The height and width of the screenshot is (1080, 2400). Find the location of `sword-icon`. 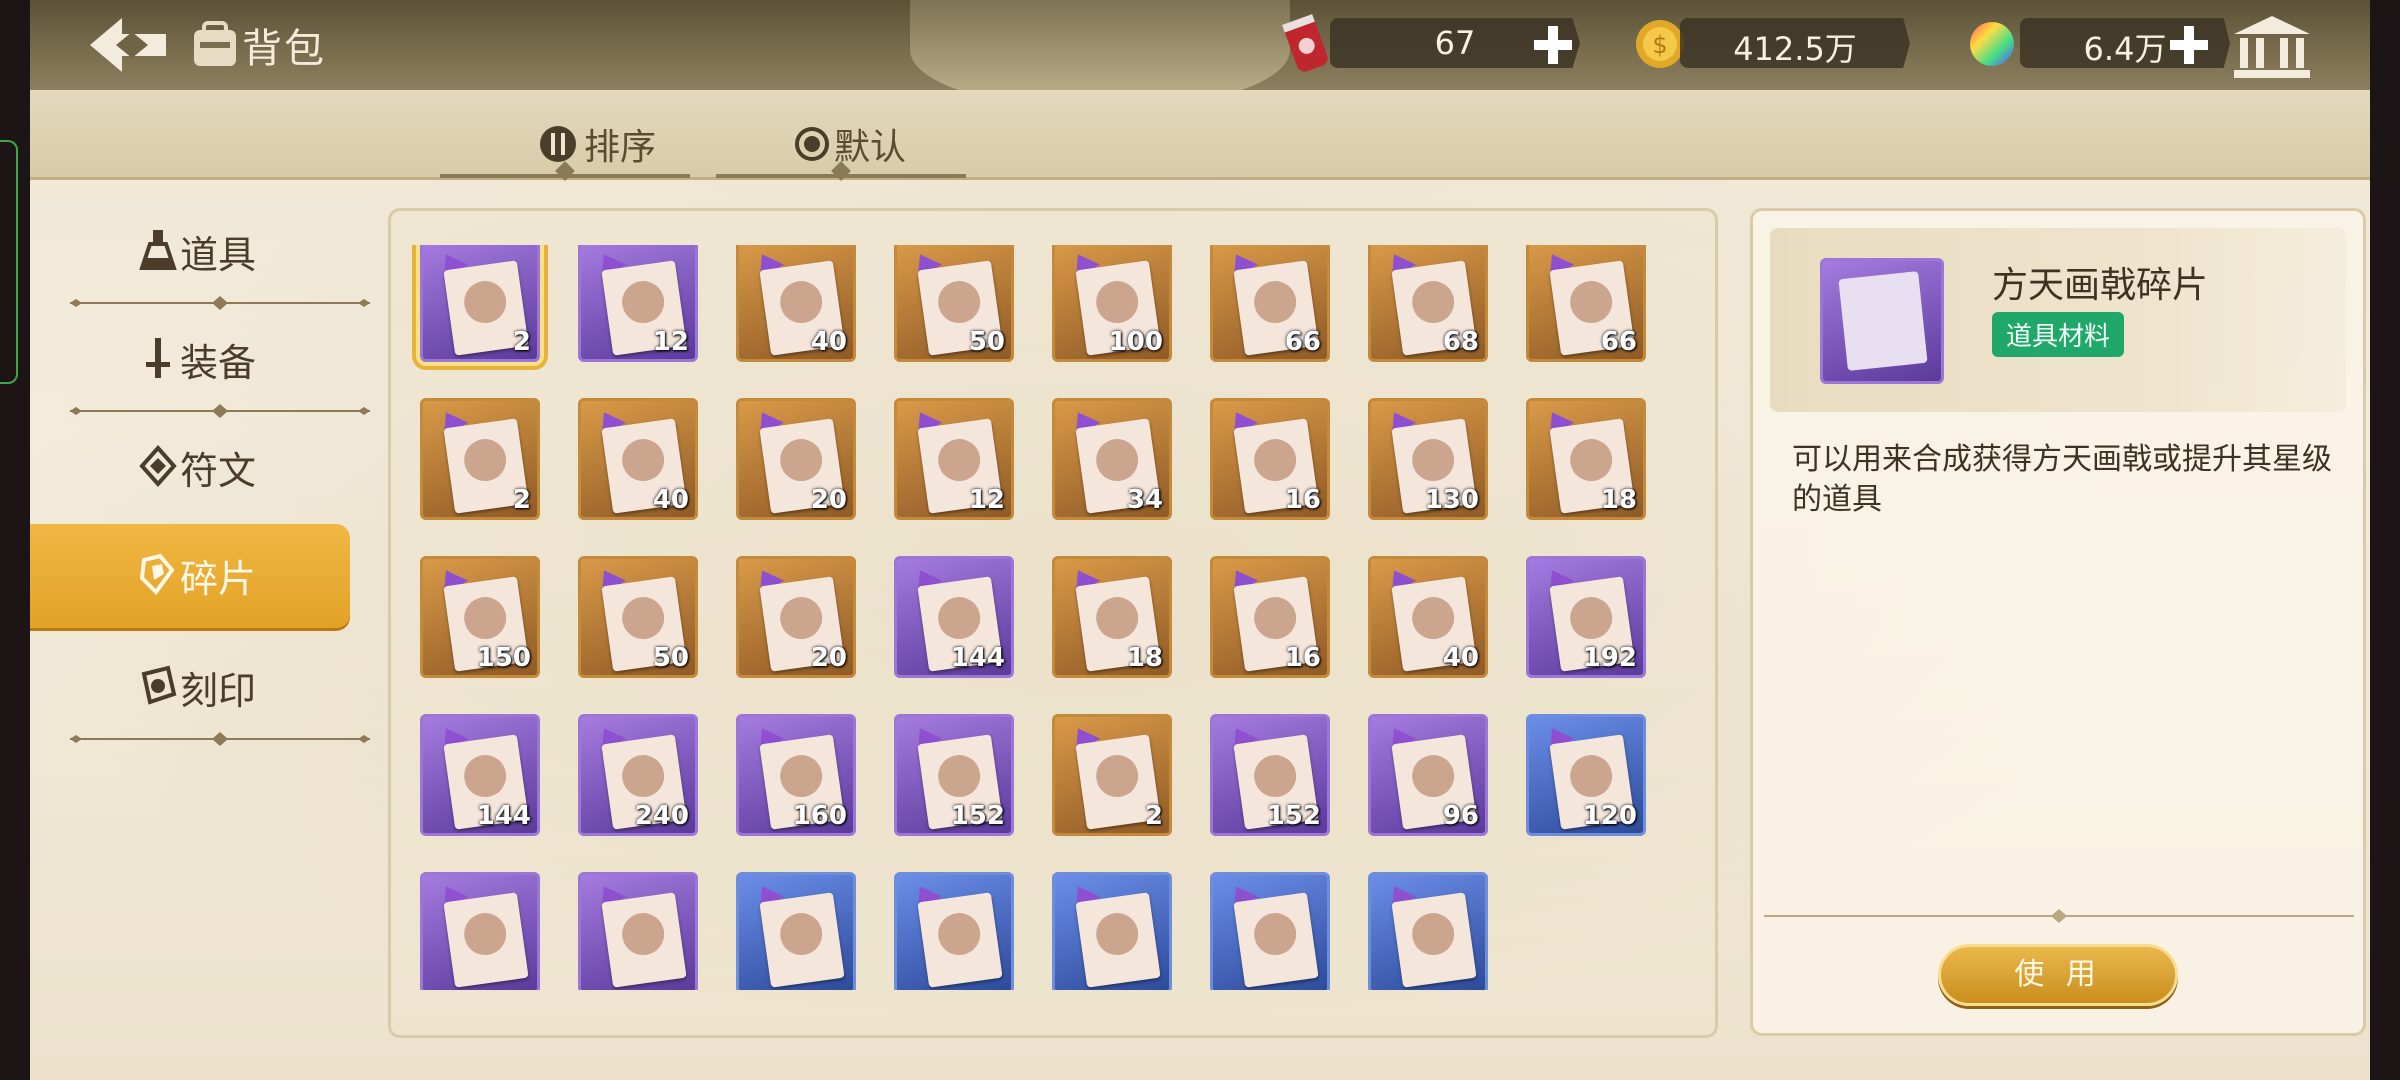

sword-icon is located at coordinates (158, 358).